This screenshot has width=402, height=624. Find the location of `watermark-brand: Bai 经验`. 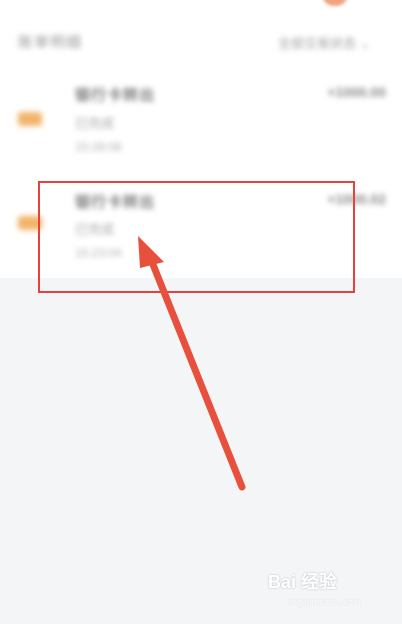

watermark-brand: Bai 经验 is located at coordinates (303, 582).